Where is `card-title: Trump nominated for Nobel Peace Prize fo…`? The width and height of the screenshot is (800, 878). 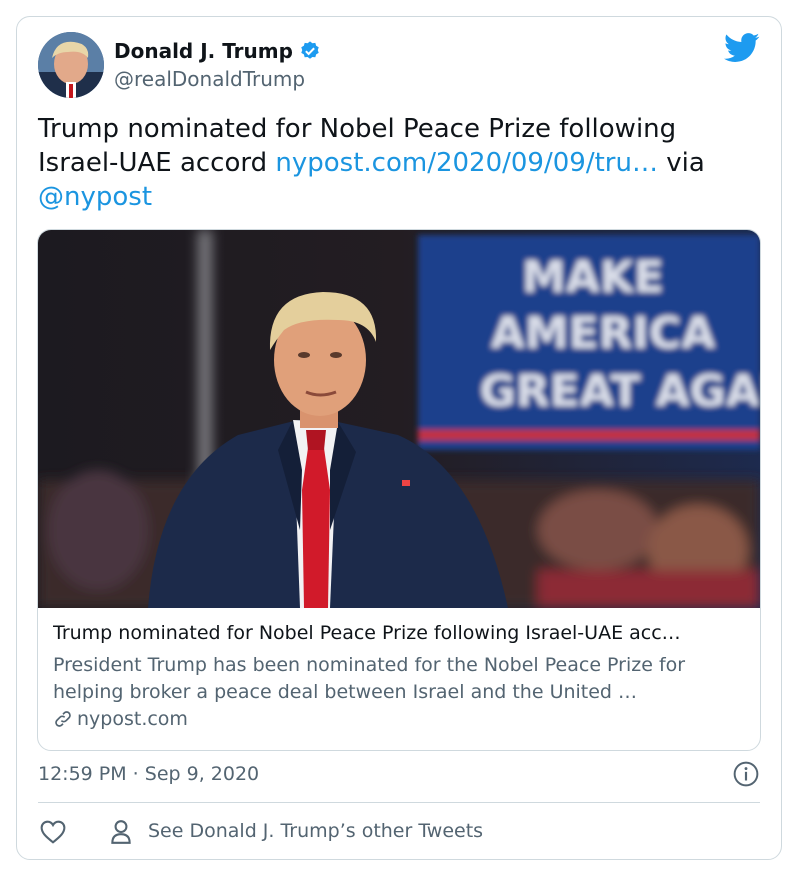
card-title: Trump nominated for Nobel Peace Prize fo… is located at coordinates (403, 633).